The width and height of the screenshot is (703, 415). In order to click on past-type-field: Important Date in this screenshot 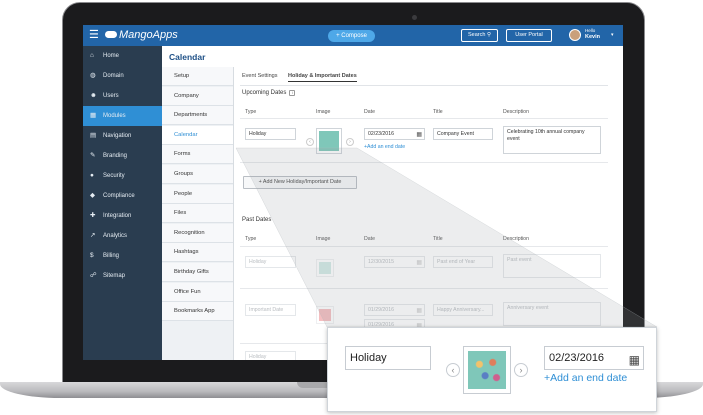, I will do `click(270, 310)`.